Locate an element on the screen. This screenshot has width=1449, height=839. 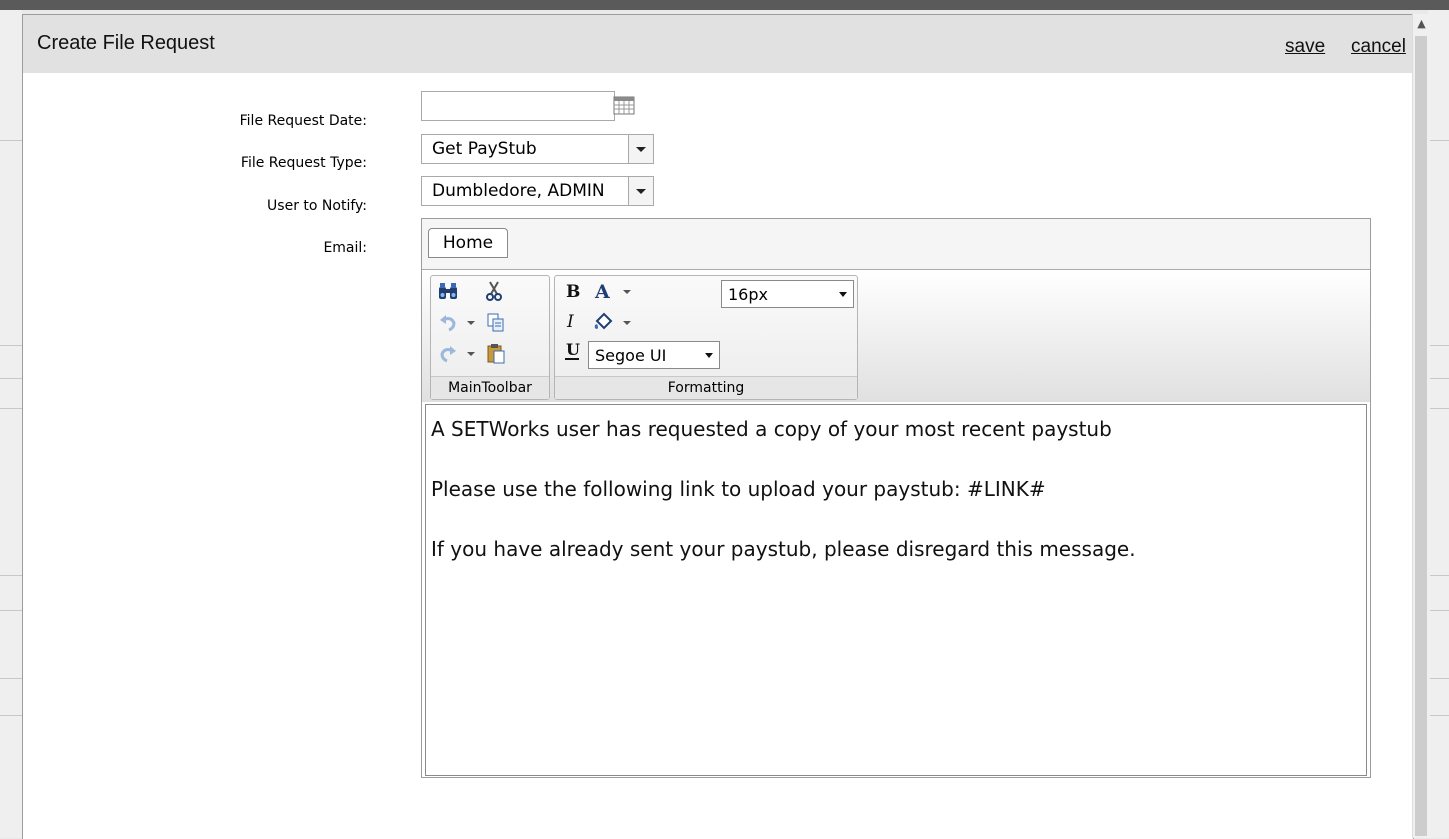
ribbon-tabstrip: Home is located at coordinates (896, 244).